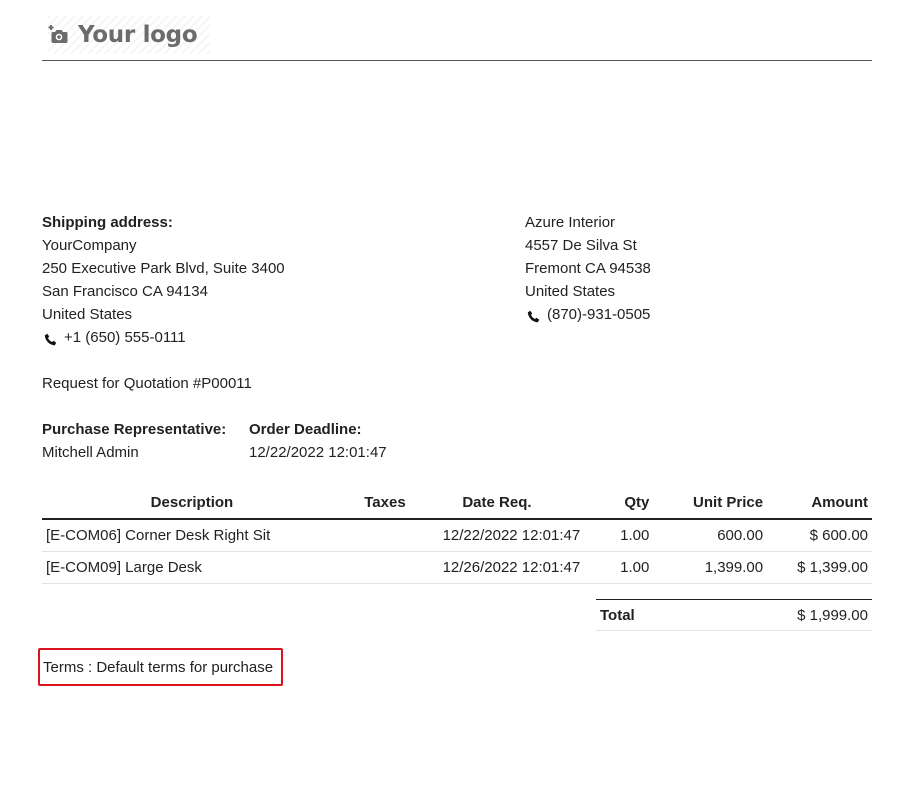 Image resolution: width=913 pixels, height=808 pixels. Describe the element at coordinates (497, 535) in the screenshot. I see `line-date-req: 12/22/2022 12:01:47` at that location.